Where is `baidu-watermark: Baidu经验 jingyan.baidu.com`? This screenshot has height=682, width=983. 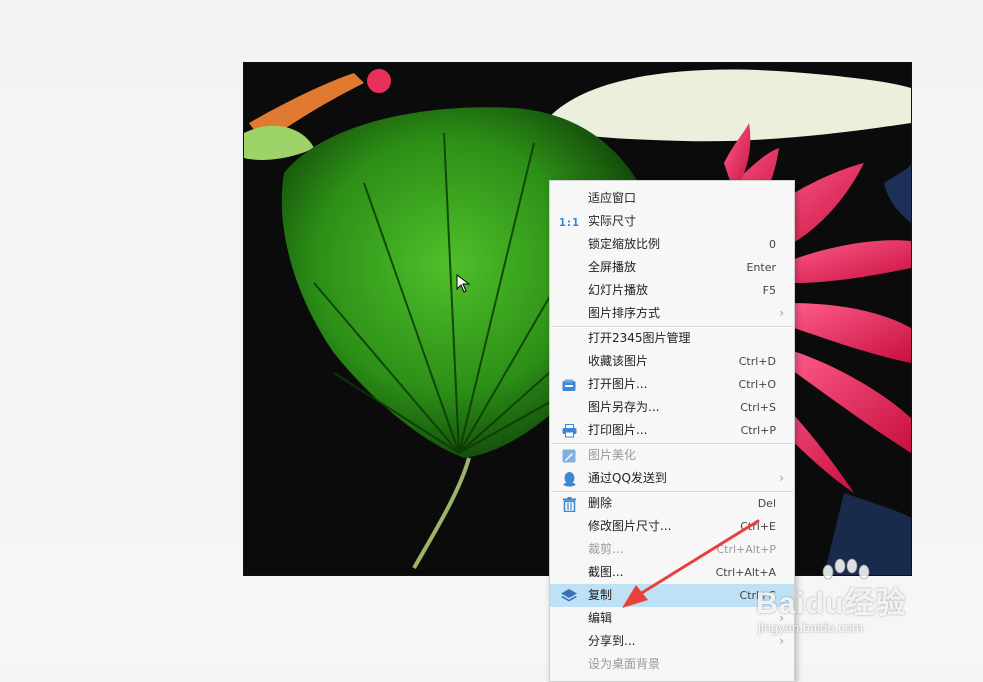 baidu-watermark: Baidu经验 jingyan.baidu.com is located at coordinates (856, 603).